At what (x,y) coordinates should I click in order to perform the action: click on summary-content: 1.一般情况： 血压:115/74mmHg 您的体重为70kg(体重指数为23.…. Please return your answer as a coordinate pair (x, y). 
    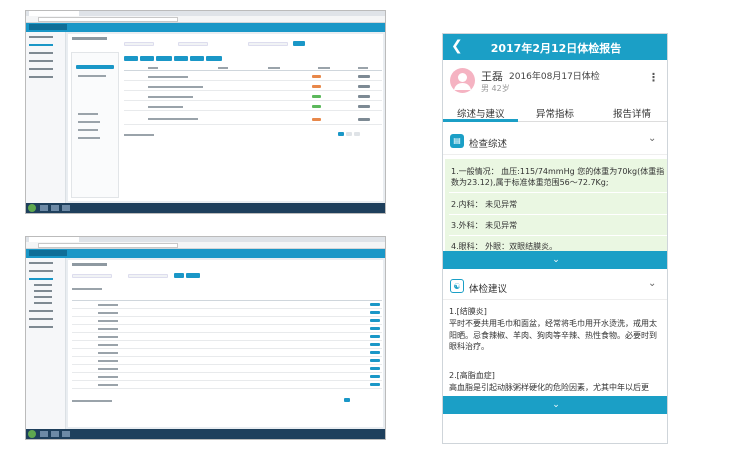
    Looking at the image, I should click on (556, 206).